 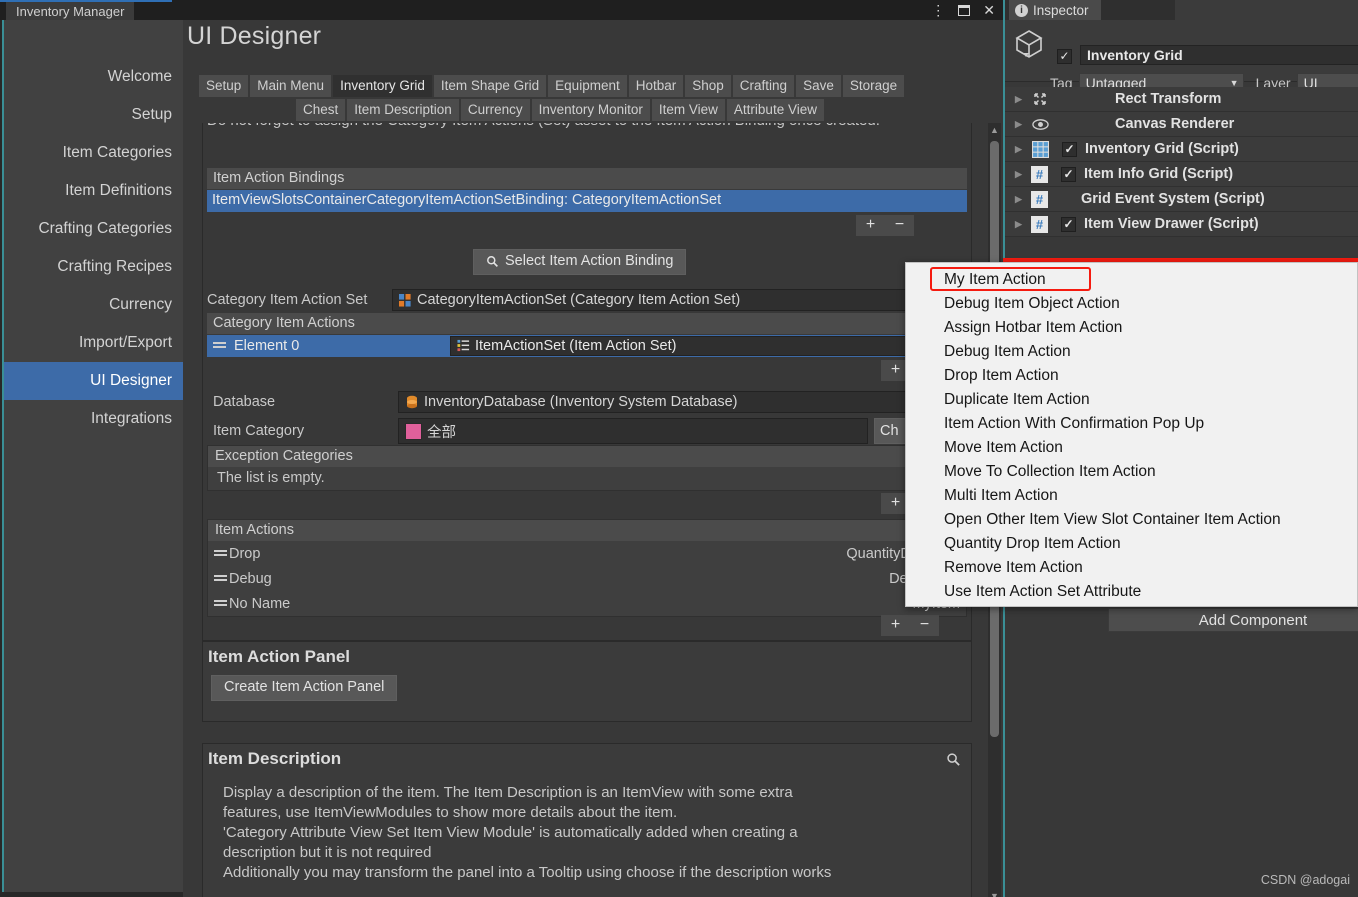 What do you see at coordinates (994, 130) in the screenshot?
I see `scroll-up-arrow-icon: ▲` at bounding box center [994, 130].